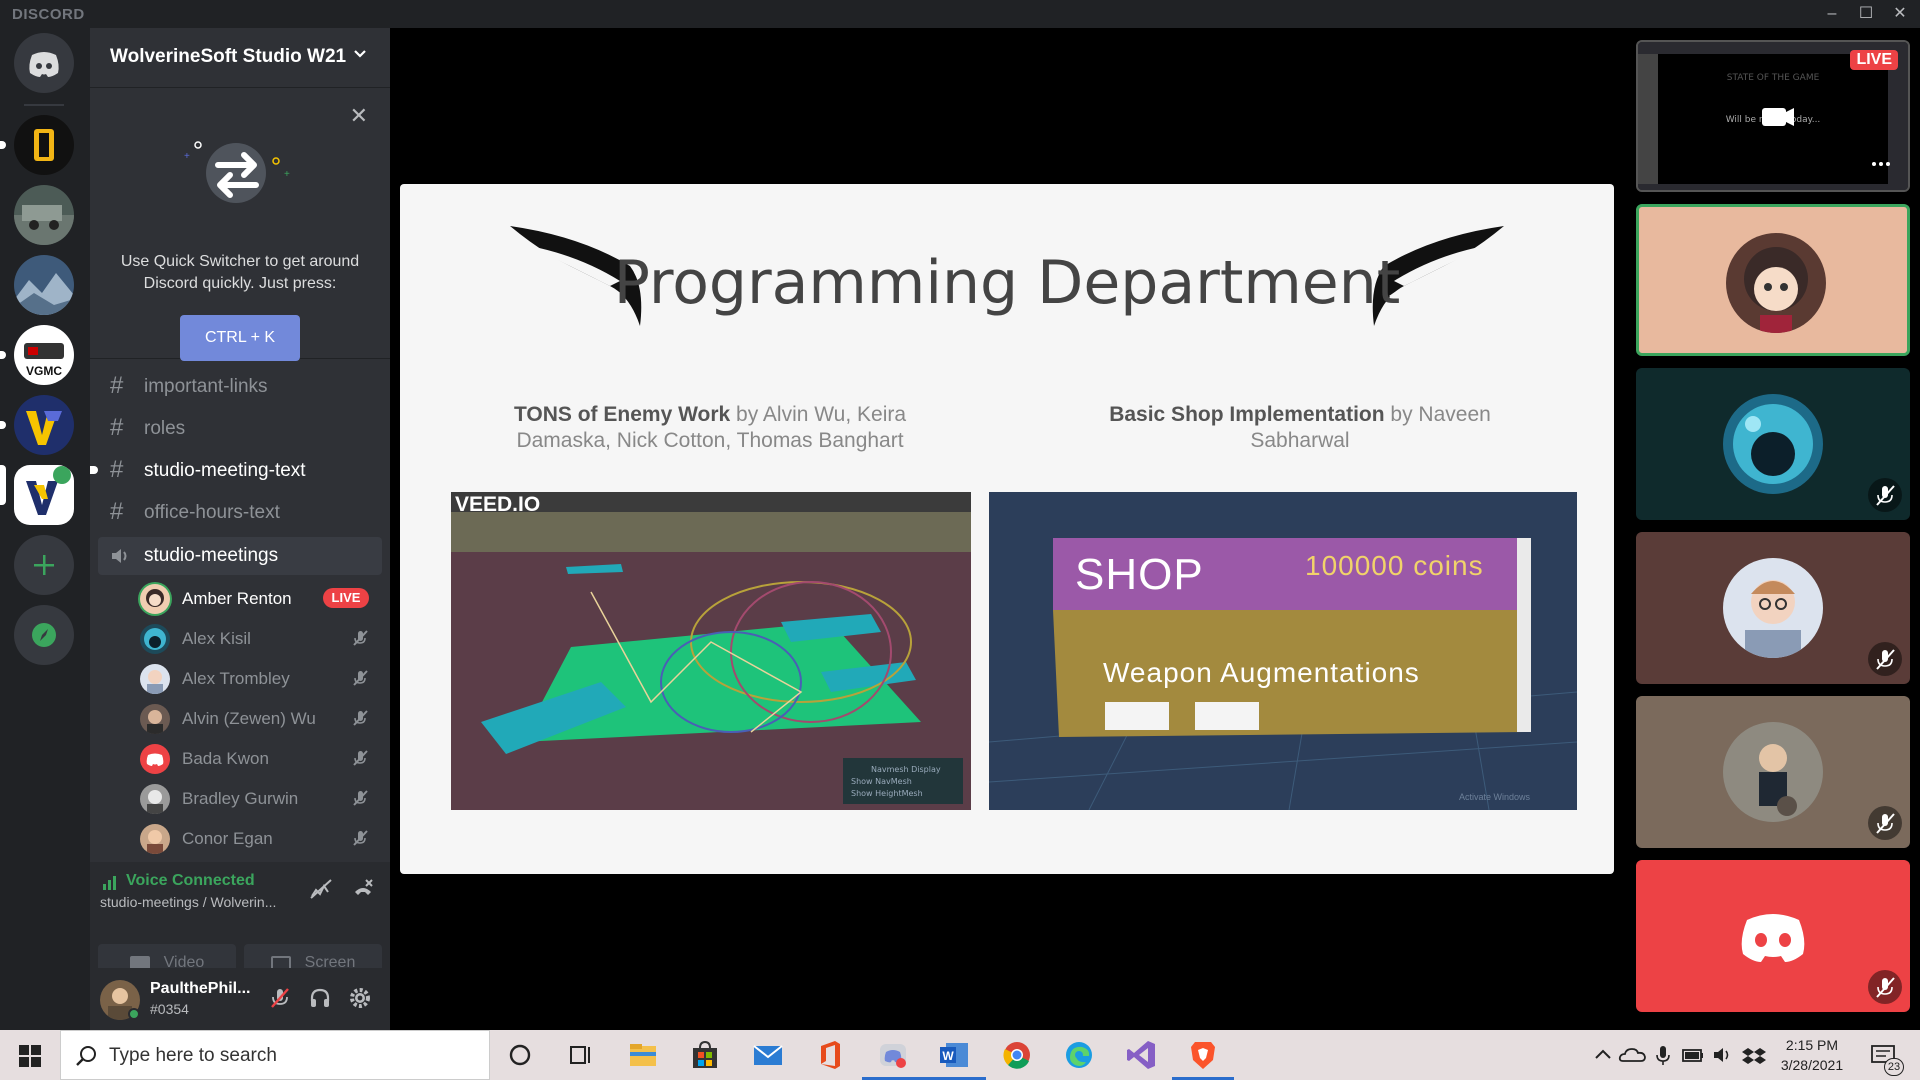 The image size is (1920, 1080). What do you see at coordinates (1693, 1055) in the screenshot?
I see `battery-icon` at bounding box center [1693, 1055].